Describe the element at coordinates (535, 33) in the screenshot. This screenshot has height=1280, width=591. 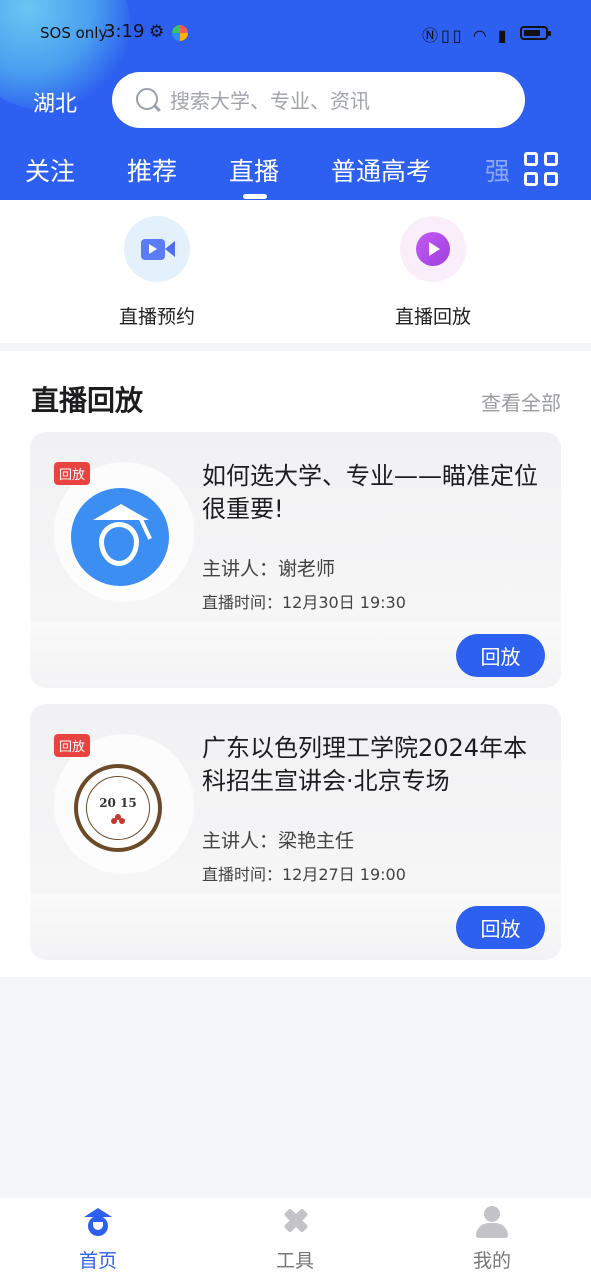
I see `battery-icon` at that location.